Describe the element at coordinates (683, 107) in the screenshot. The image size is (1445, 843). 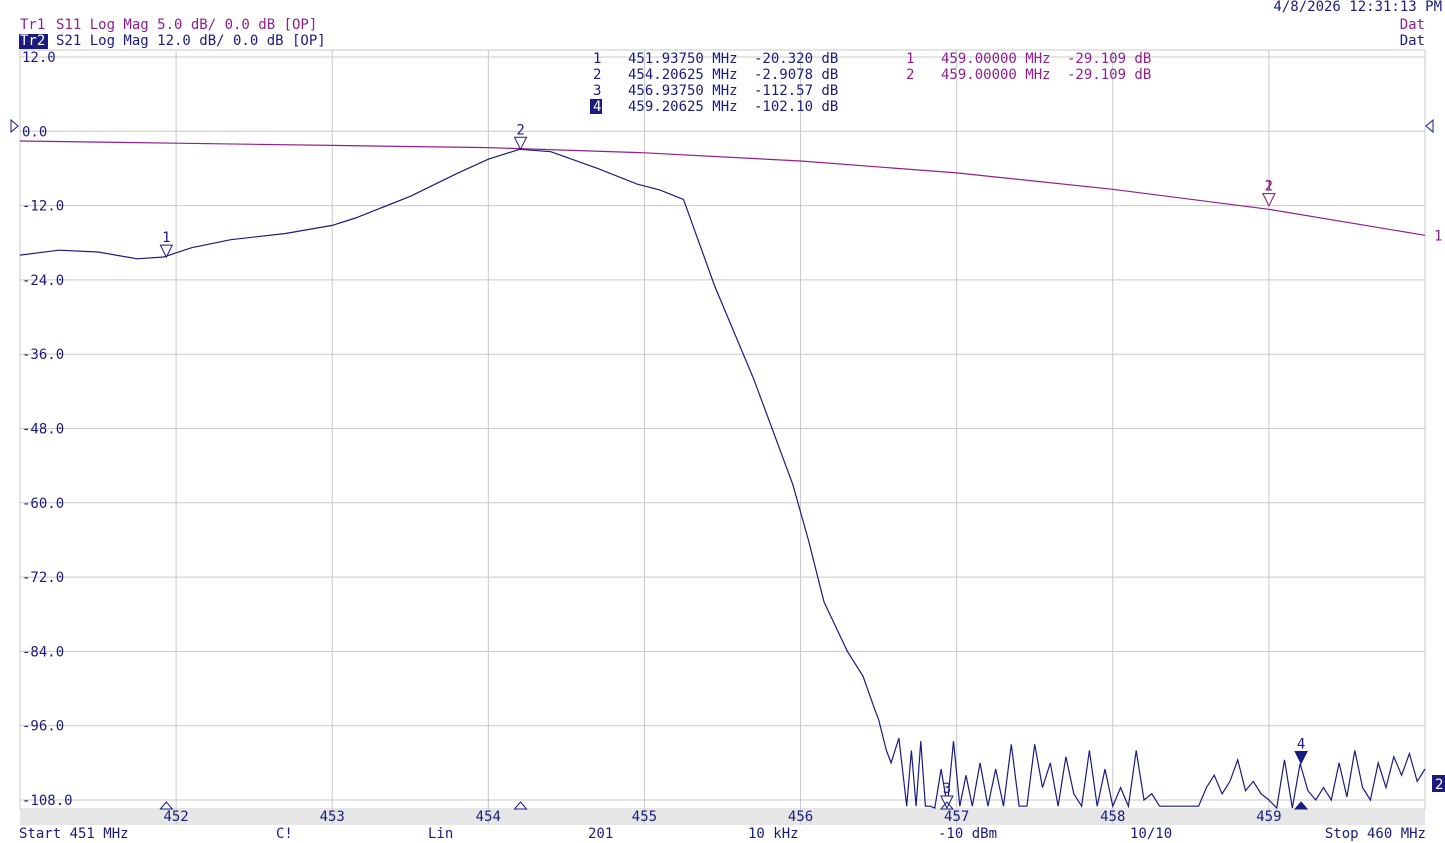
I see `marker-table-s21-freq: 459.20625 MHz` at that location.